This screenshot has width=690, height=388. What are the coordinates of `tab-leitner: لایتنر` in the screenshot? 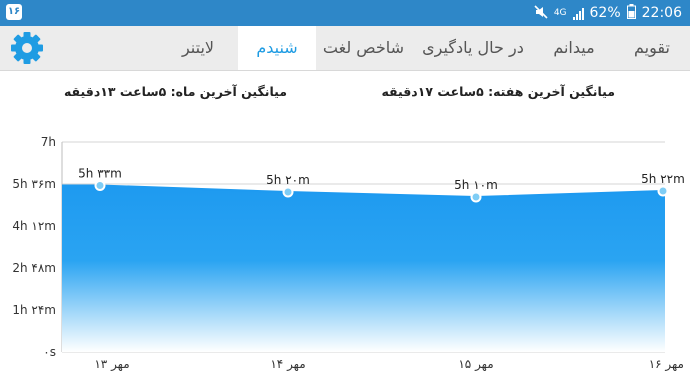 It's located at (198, 48).